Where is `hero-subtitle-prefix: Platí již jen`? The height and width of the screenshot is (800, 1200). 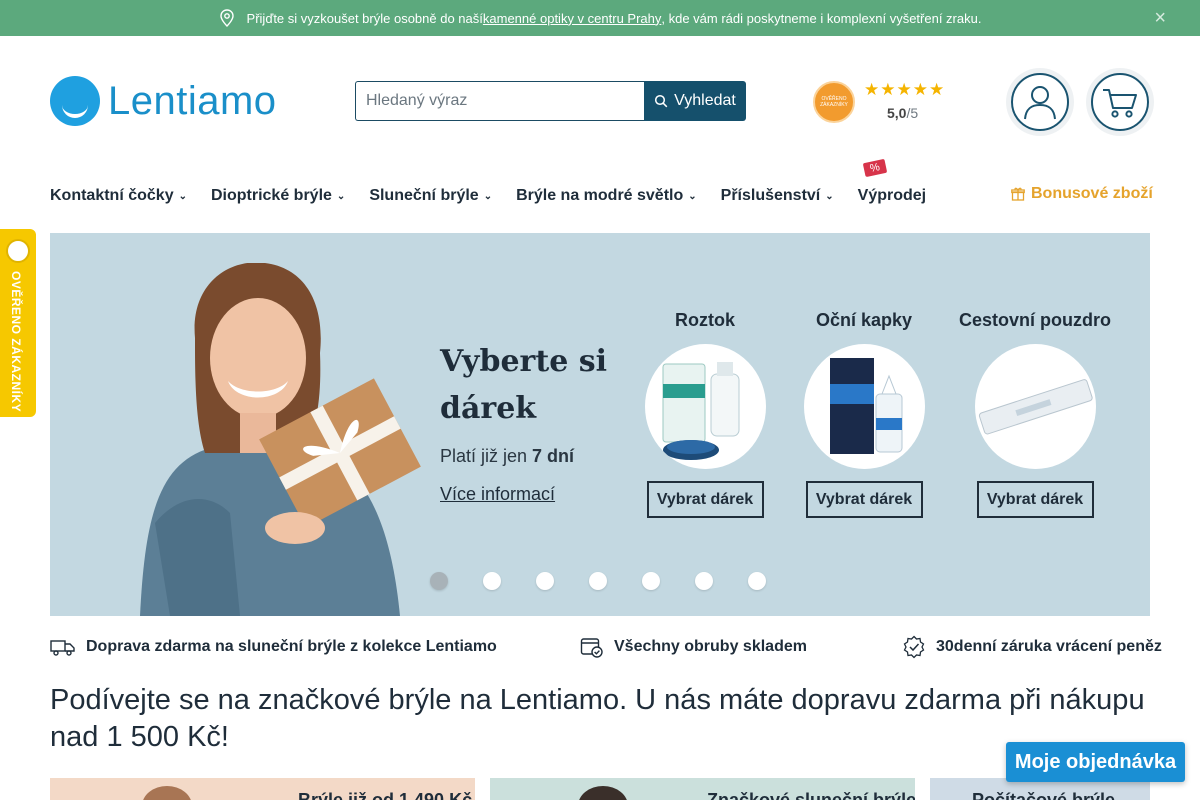 hero-subtitle-prefix: Platí již jen is located at coordinates (486, 456).